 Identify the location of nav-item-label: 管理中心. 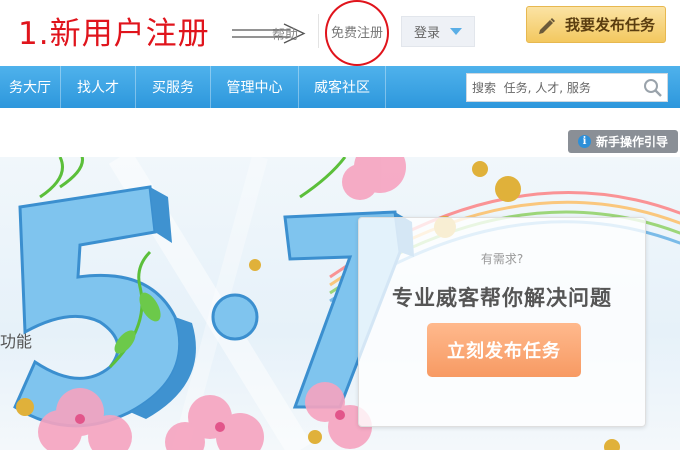
(254, 88).